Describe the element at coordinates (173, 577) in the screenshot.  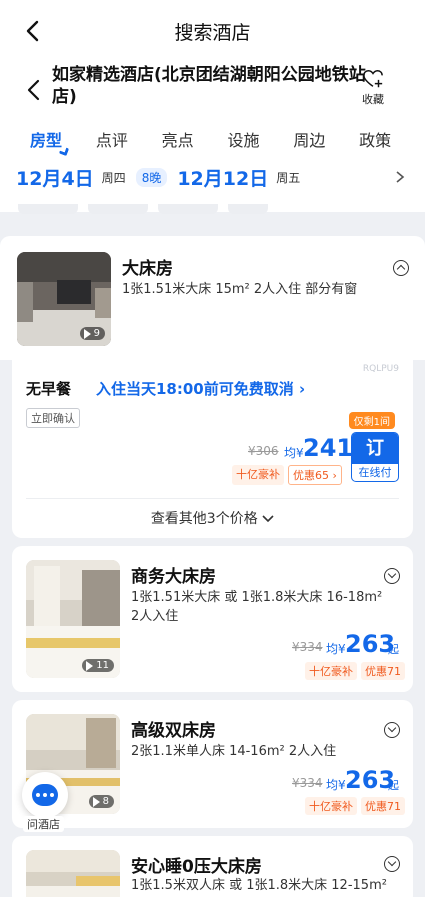
I see `room-name: 商务大床房` at that location.